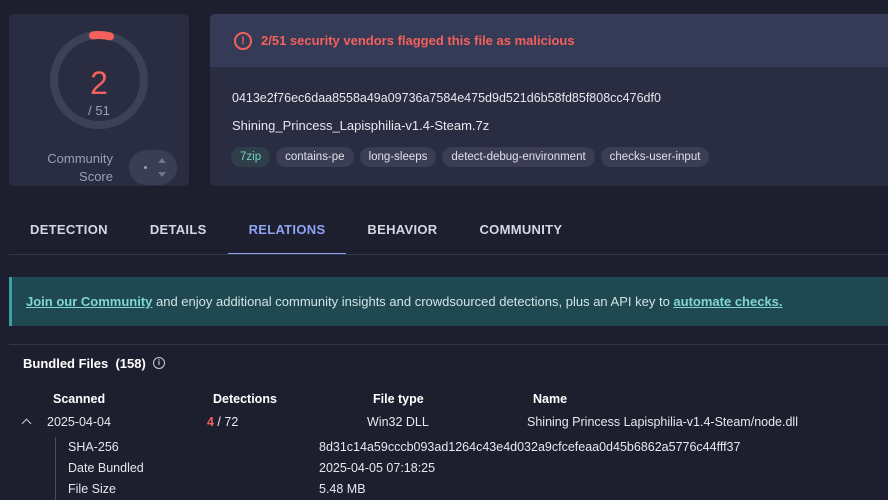 The width and height of the screenshot is (888, 500). Describe the element at coordinates (69, 231) in the screenshot. I see `tab-detection: DETECTION` at that location.